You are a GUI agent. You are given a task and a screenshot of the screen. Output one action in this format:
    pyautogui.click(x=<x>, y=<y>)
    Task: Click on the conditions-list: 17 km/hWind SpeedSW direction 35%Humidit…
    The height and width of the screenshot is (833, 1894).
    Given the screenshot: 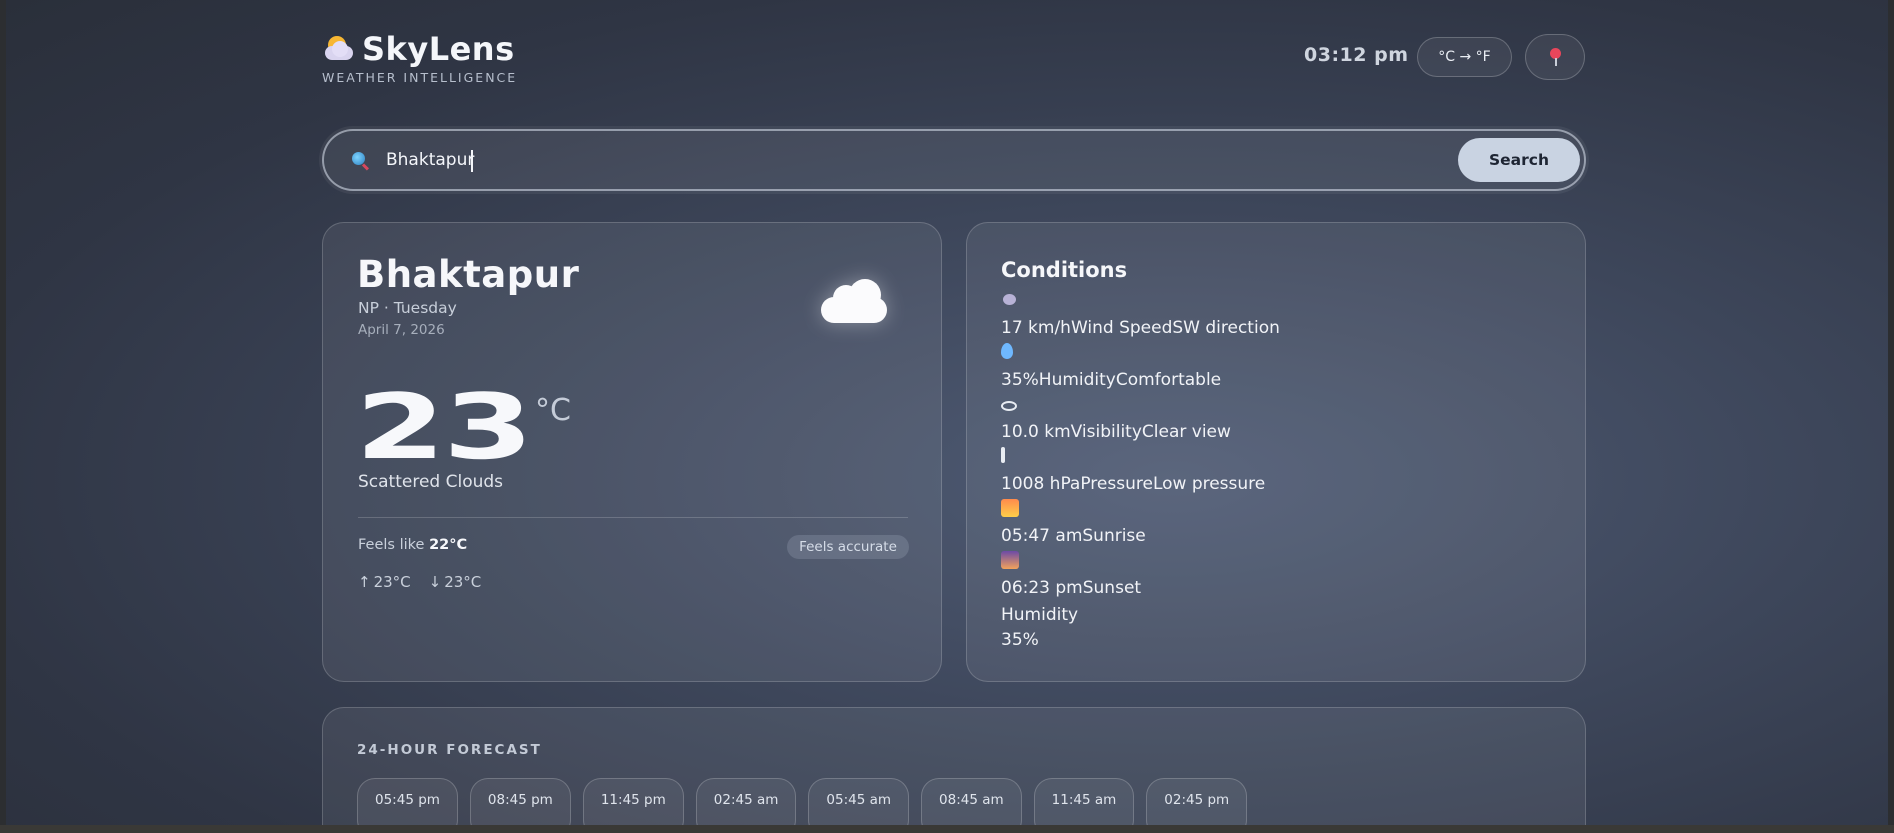 What is the action you would take?
    pyautogui.click(x=1140, y=472)
    